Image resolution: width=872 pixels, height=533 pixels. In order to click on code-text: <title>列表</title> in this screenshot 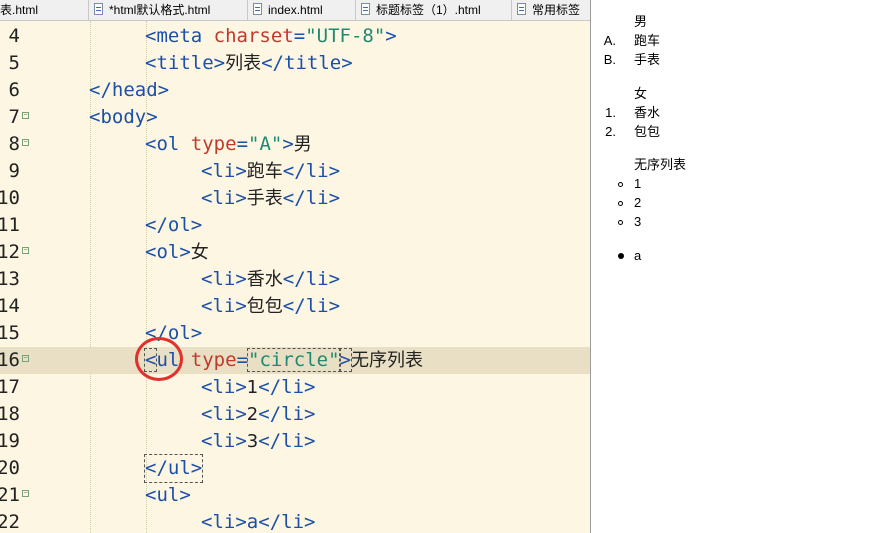, I will do `click(249, 63)`.